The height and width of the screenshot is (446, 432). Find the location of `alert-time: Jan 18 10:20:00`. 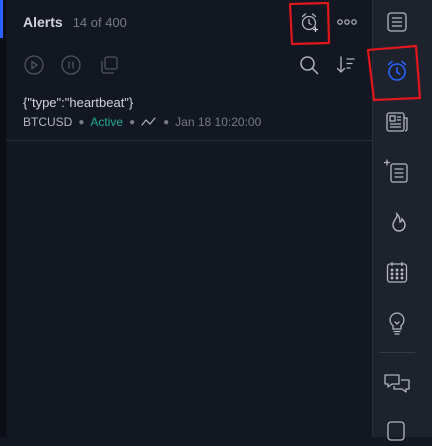

alert-time: Jan 18 10:20:00 is located at coordinates (218, 122).